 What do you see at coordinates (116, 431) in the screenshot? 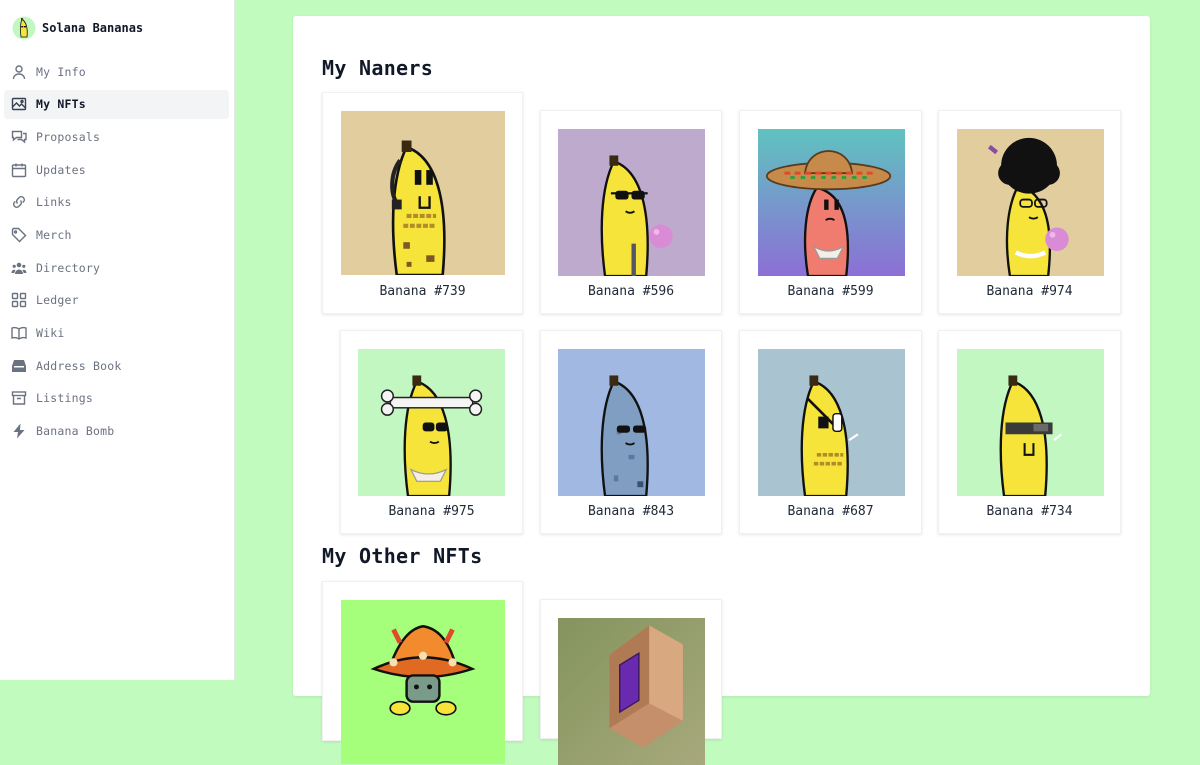
I see `sidebar-item-banana-bomb: Banana Bomb` at bounding box center [116, 431].